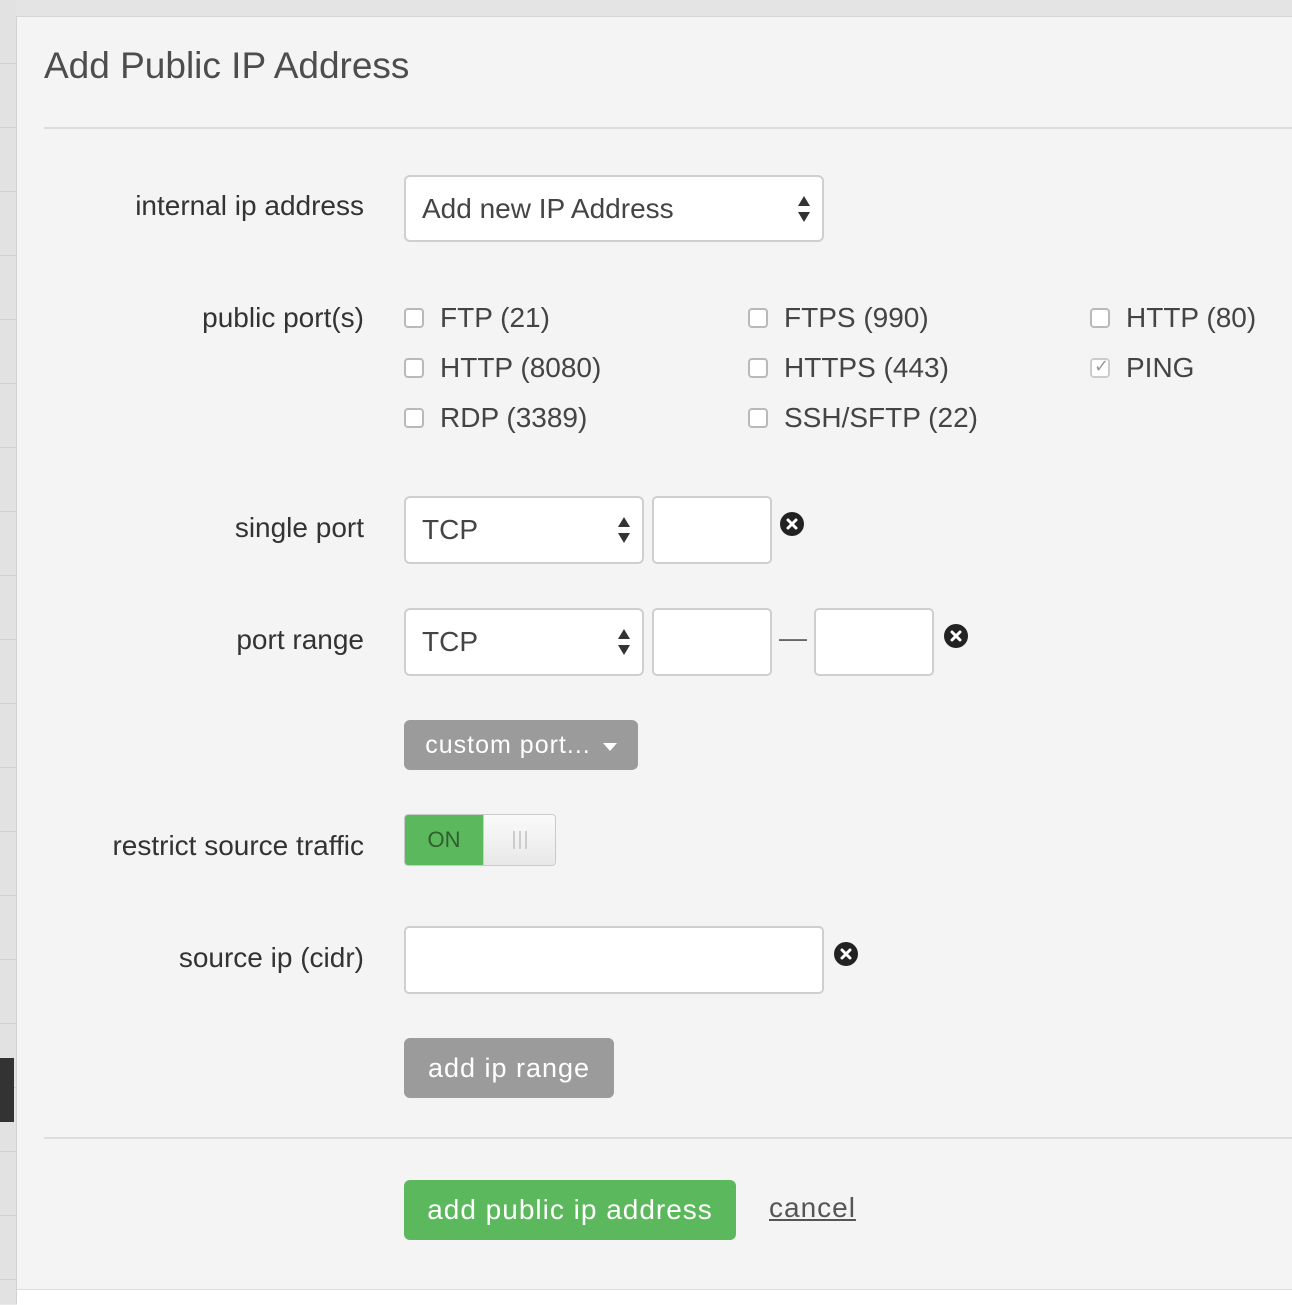 This screenshot has height=1305, width=1292. Describe the element at coordinates (524, 642) in the screenshot. I see `port-range-protocol-select: TCP` at that location.